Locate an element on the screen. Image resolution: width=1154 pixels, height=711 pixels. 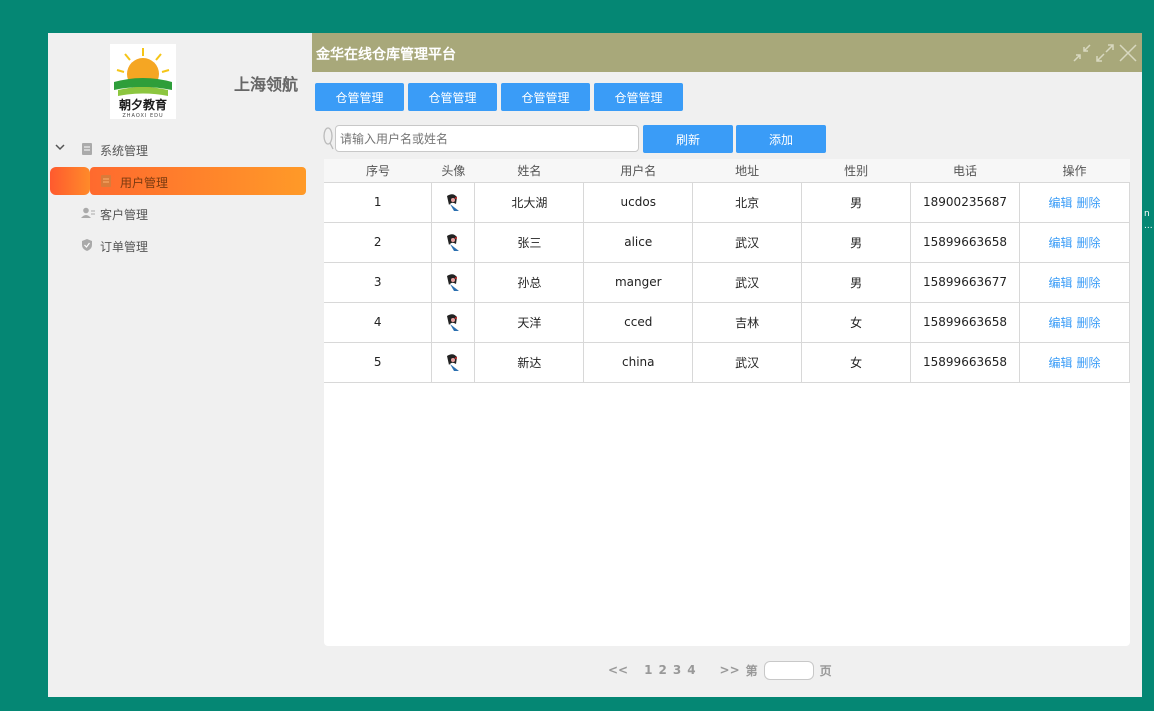
cell-name: 张三 is located at coordinates (529, 242).